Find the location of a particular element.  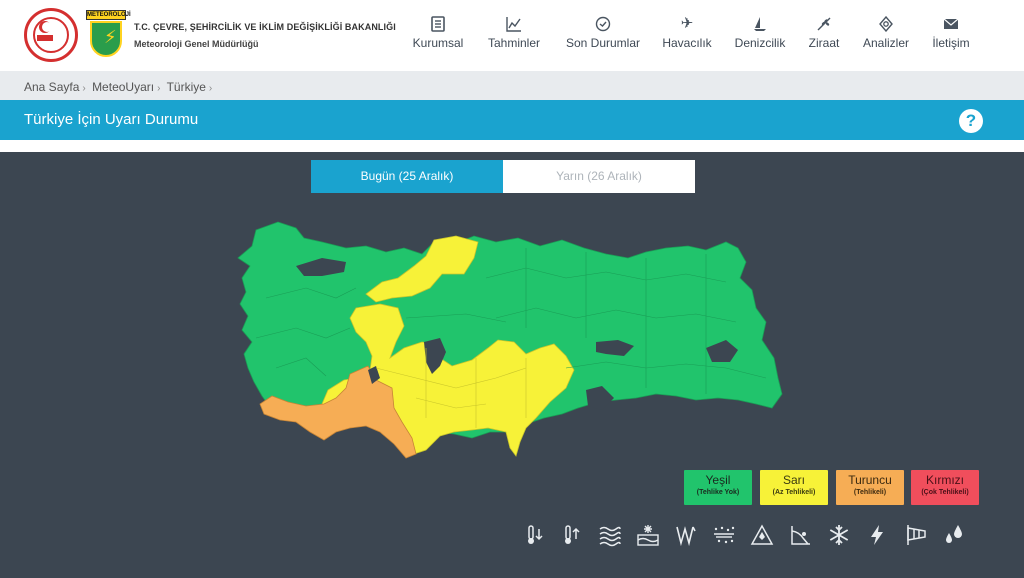

legend-name: Sarı is located at coordinates (793, 480).